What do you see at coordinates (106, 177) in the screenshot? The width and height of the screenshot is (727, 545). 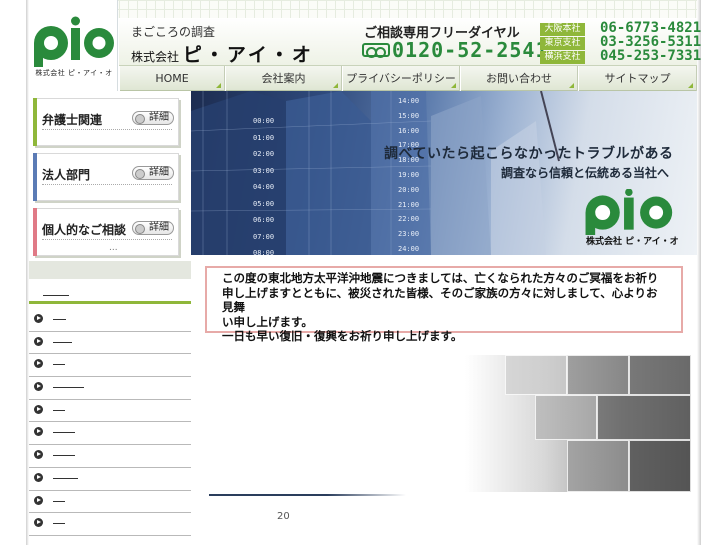 I see `sidebar-box-corporate: 法人部門 詳細` at bounding box center [106, 177].